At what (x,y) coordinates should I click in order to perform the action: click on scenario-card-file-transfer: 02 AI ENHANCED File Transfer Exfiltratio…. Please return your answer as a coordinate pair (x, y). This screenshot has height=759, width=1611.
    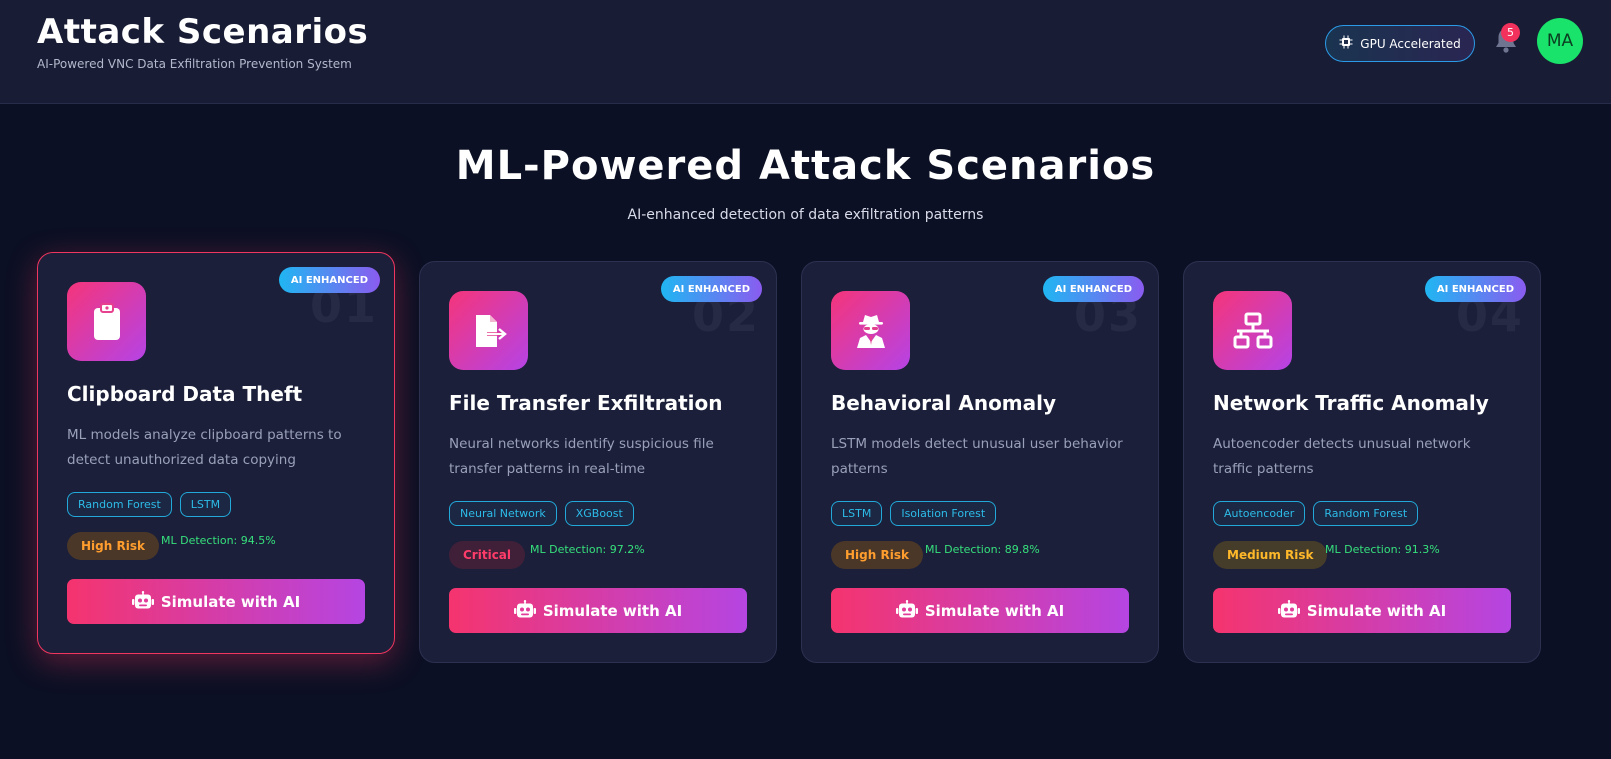
    Looking at the image, I should click on (598, 462).